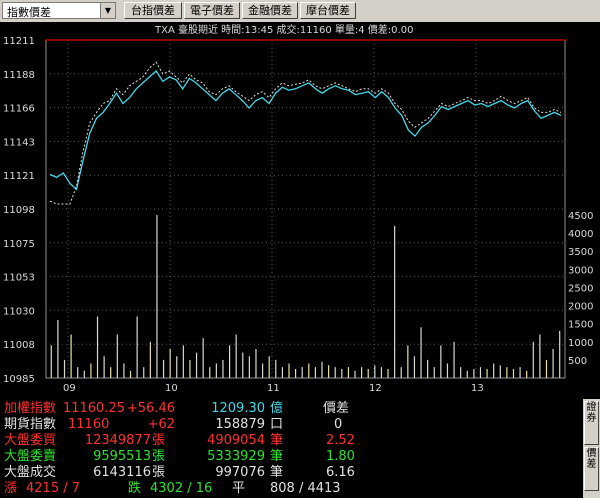  I want to click on market-breadth-row: 漲 4215 / 7 跌 4302 / 16 平 808 / 4413, so click(290, 489).